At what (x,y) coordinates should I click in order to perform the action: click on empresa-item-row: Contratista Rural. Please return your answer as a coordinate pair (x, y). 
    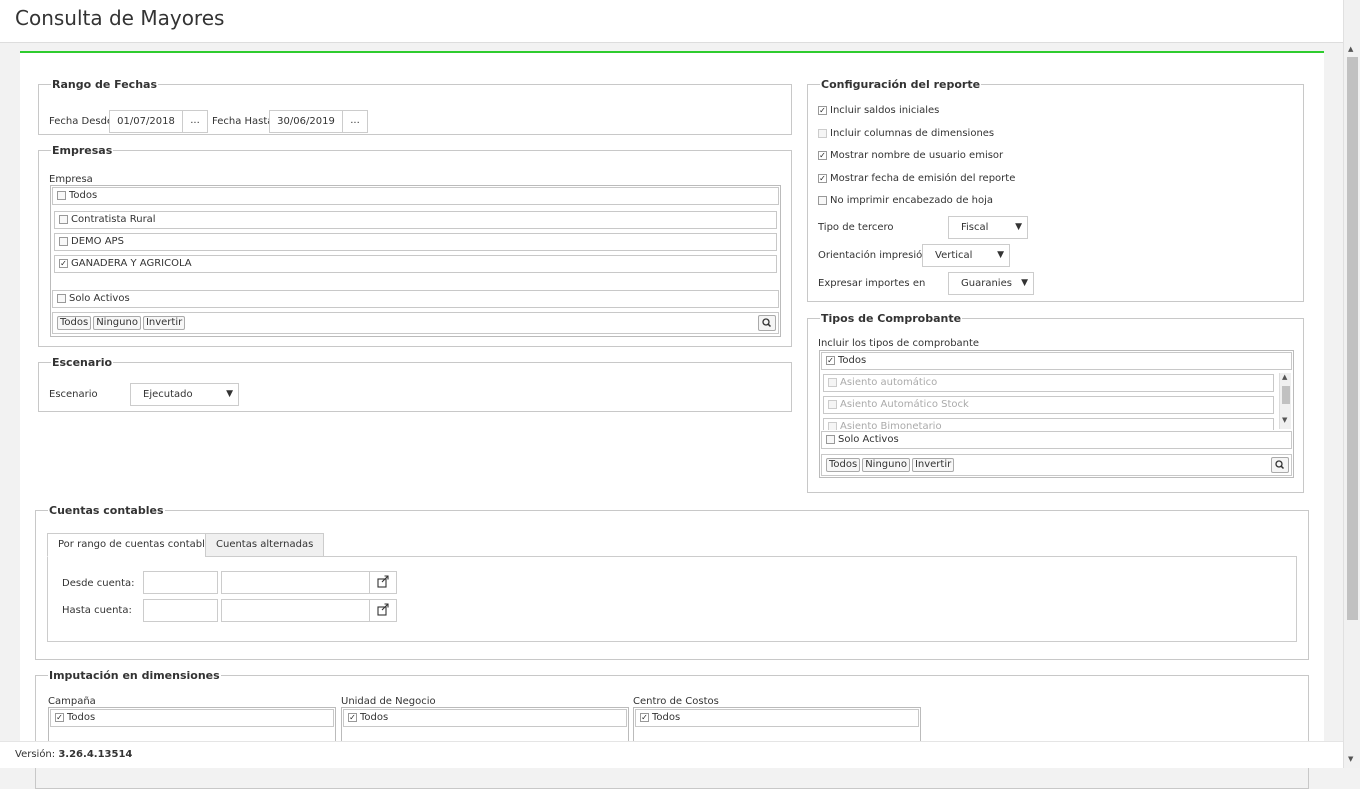
    Looking at the image, I should click on (415, 220).